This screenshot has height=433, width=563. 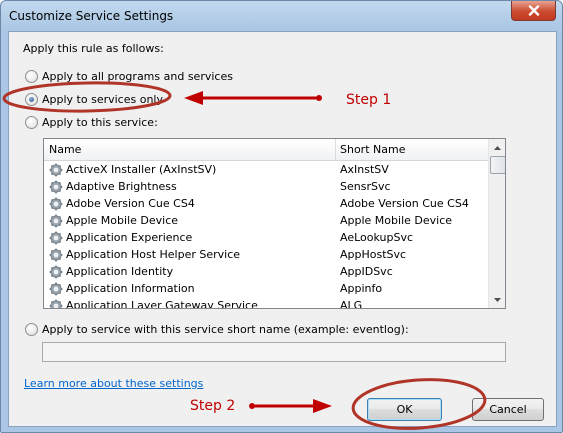 I want to click on scroll-thumb, so click(x=497, y=165).